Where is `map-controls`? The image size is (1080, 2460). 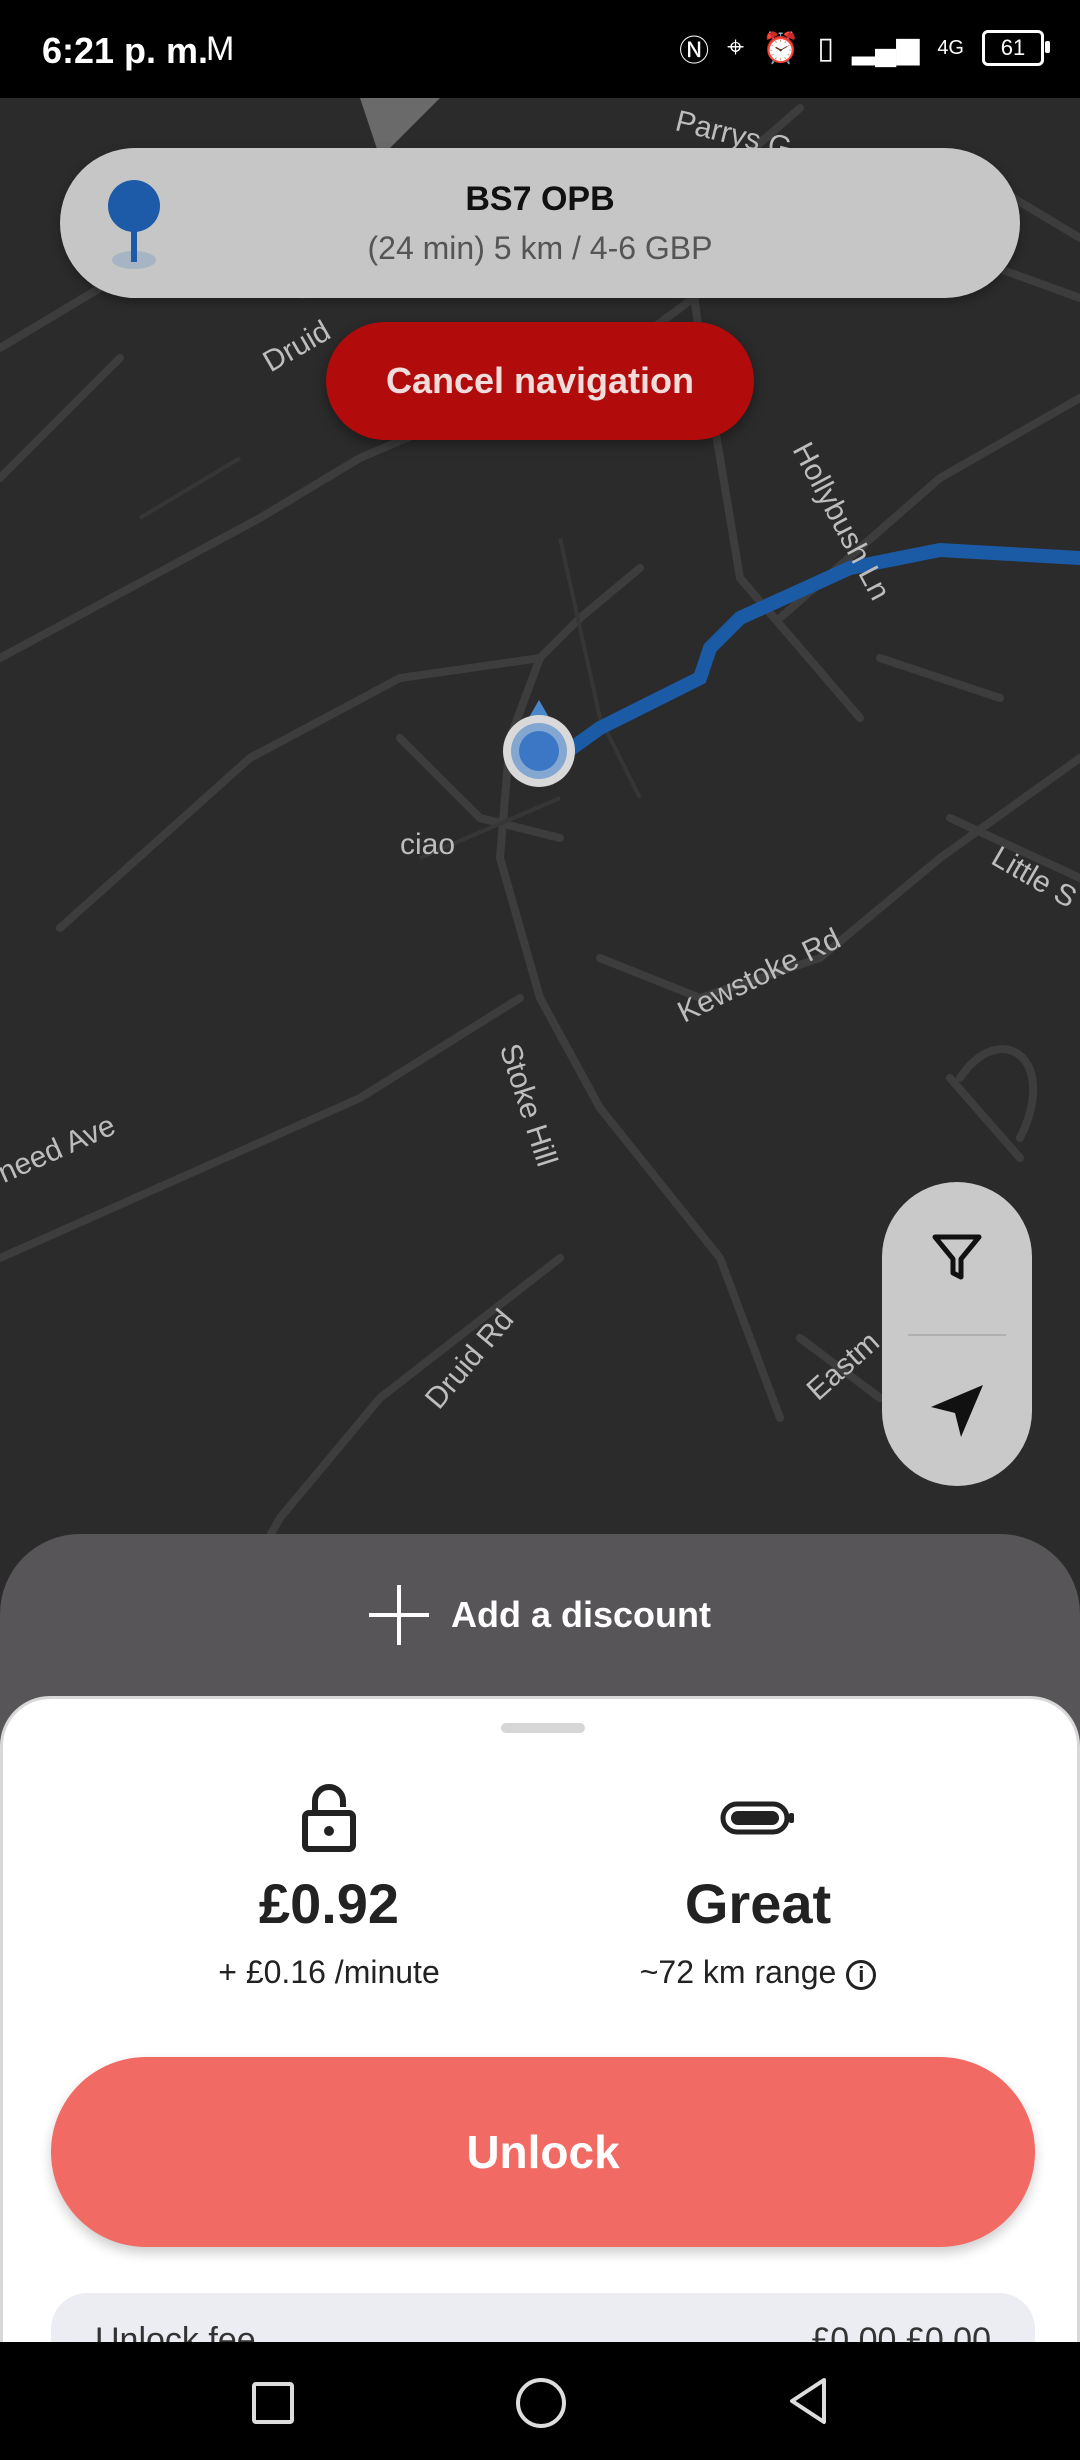 map-controls is located at coordinates (957, 1334).